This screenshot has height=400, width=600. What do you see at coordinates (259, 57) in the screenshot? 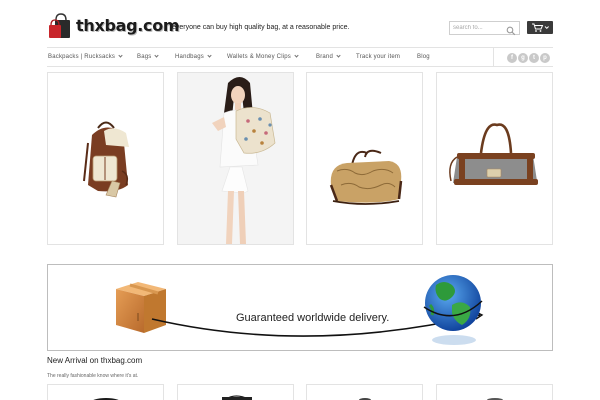
I see `nav-item-label: Wallets & Money Clips` at bounding box center [259, 57].